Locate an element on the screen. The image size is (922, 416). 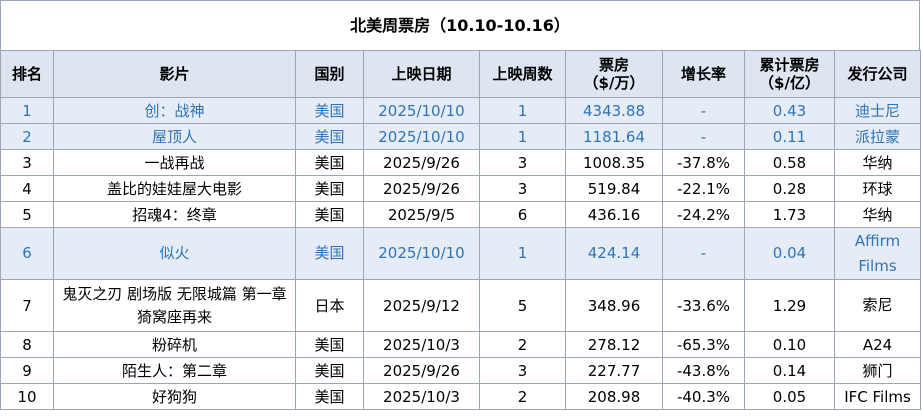
cell-distributor: Affirm Films is located at coordinates (877, 253).